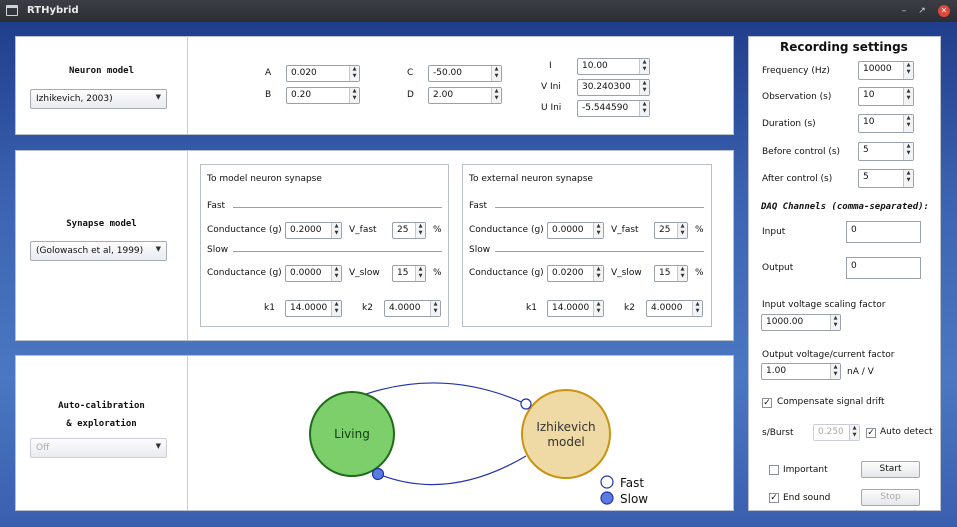  What do you see at coordinates (886, 70) in the screenshot?
I see `frequency-spinbox: 10000 ▲ ▼` at bounding box center [886, 70].